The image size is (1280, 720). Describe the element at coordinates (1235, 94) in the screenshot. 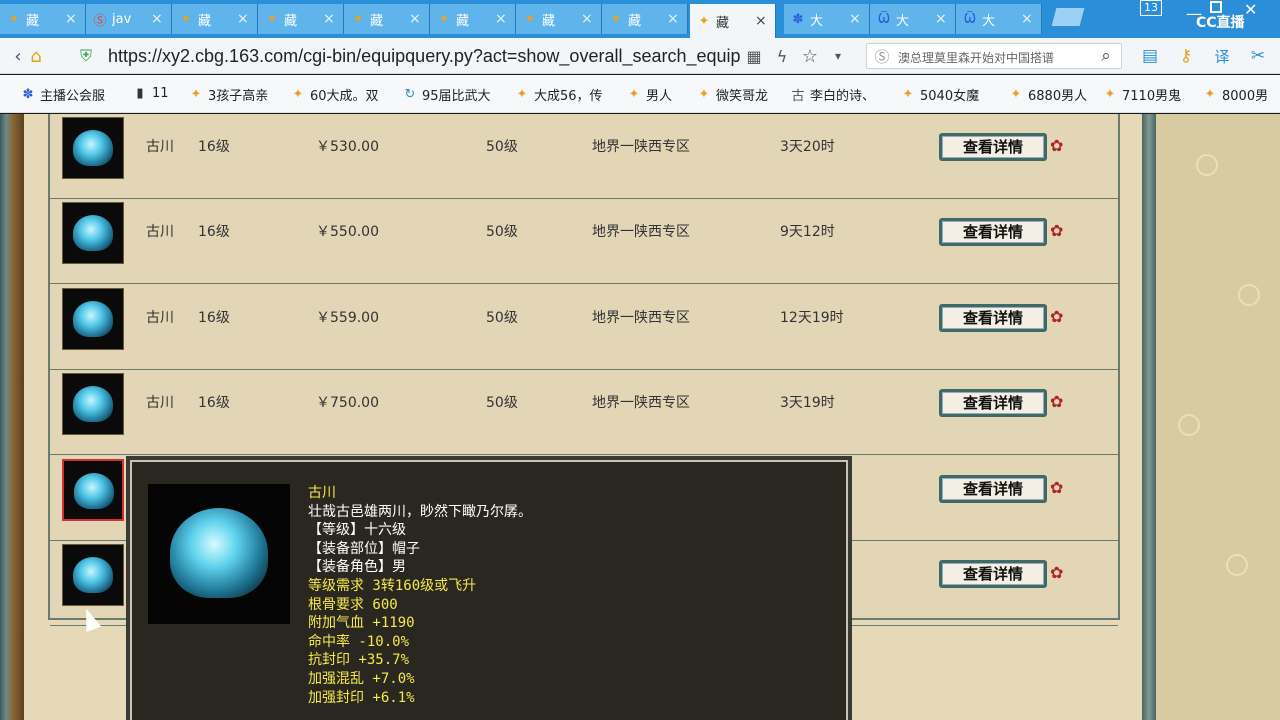

I see `bookmark-item: ✦ 8000男` at that location.